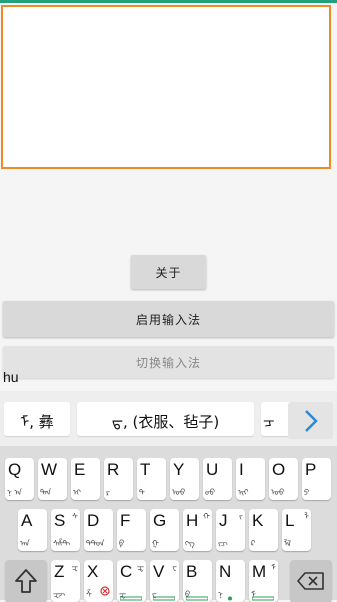 This screenshot has height=602, width=337. I want to click on chevron-right-icon, so click(311, 420).